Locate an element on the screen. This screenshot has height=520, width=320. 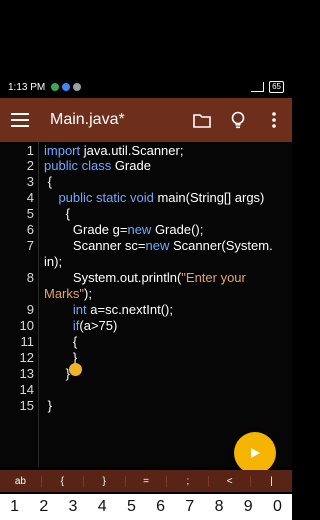
code-text: Scanner sc=new Scanner(System. is located at coordinates (158, 246).